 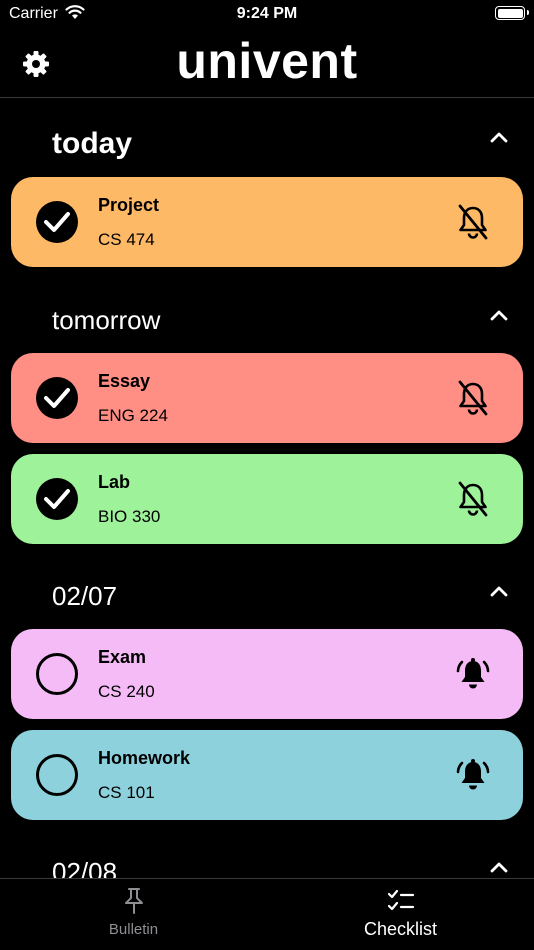 What do you see at coordinates (133, 929) in the screenshot?
I see `tab-label: Bulletin` at bounding box center [133, 929].